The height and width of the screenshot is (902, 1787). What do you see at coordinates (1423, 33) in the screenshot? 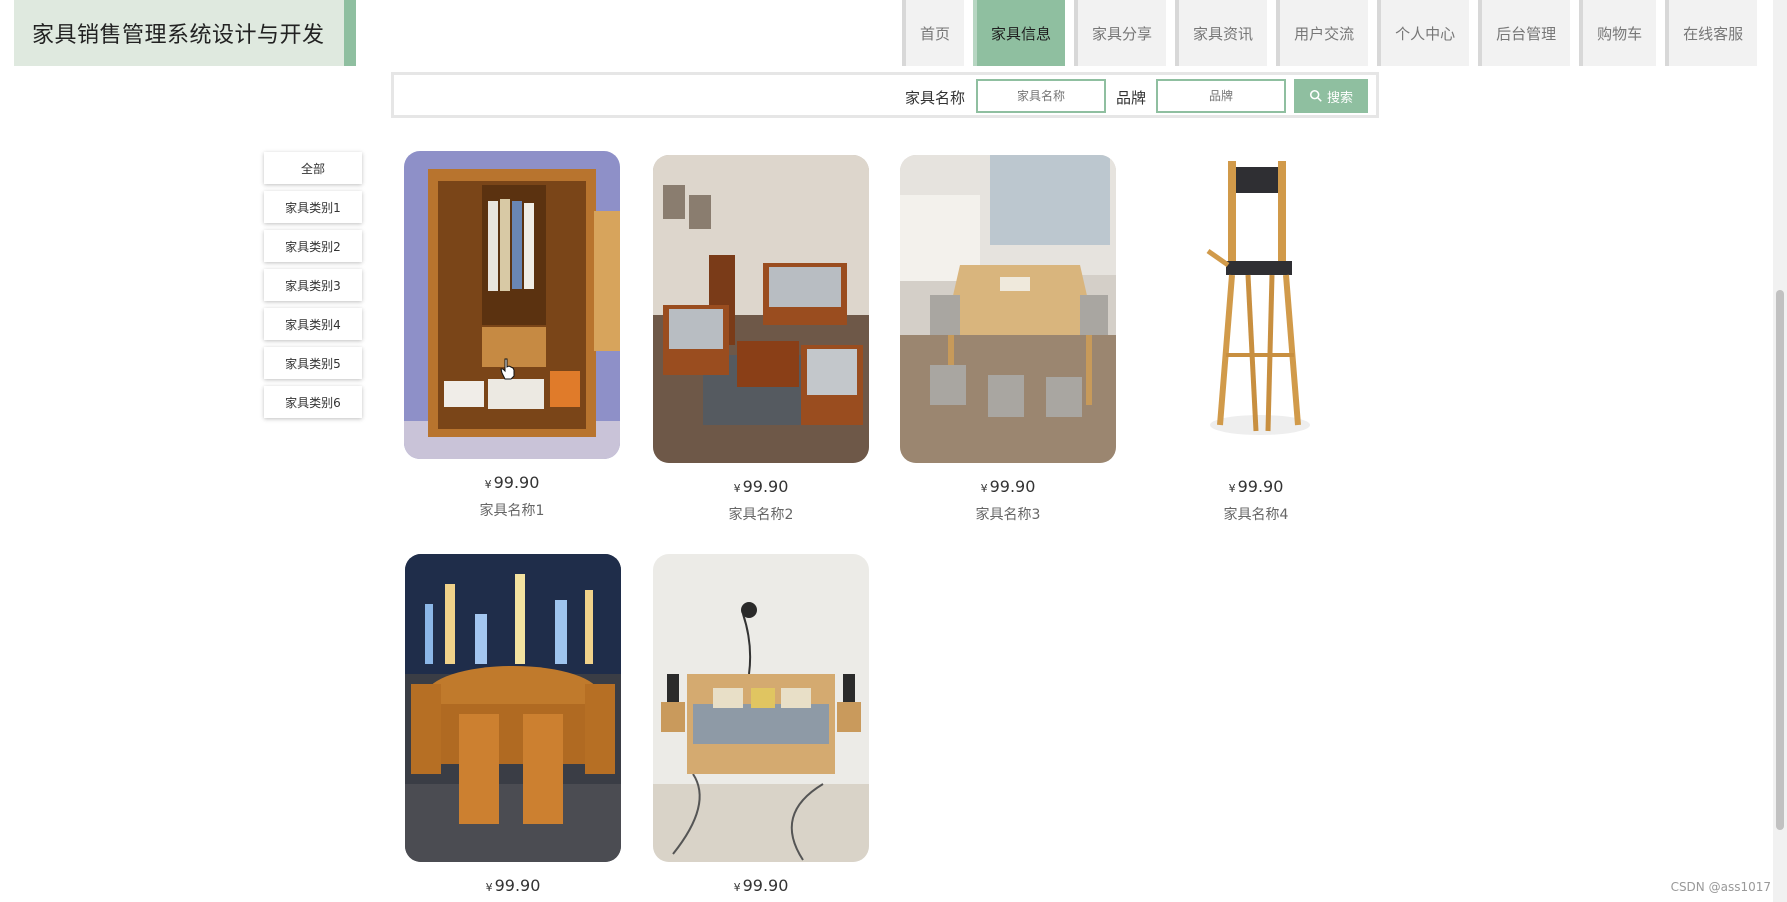
I see `nav-personal-center: 个人中心` at bounding box center [1423, 33].